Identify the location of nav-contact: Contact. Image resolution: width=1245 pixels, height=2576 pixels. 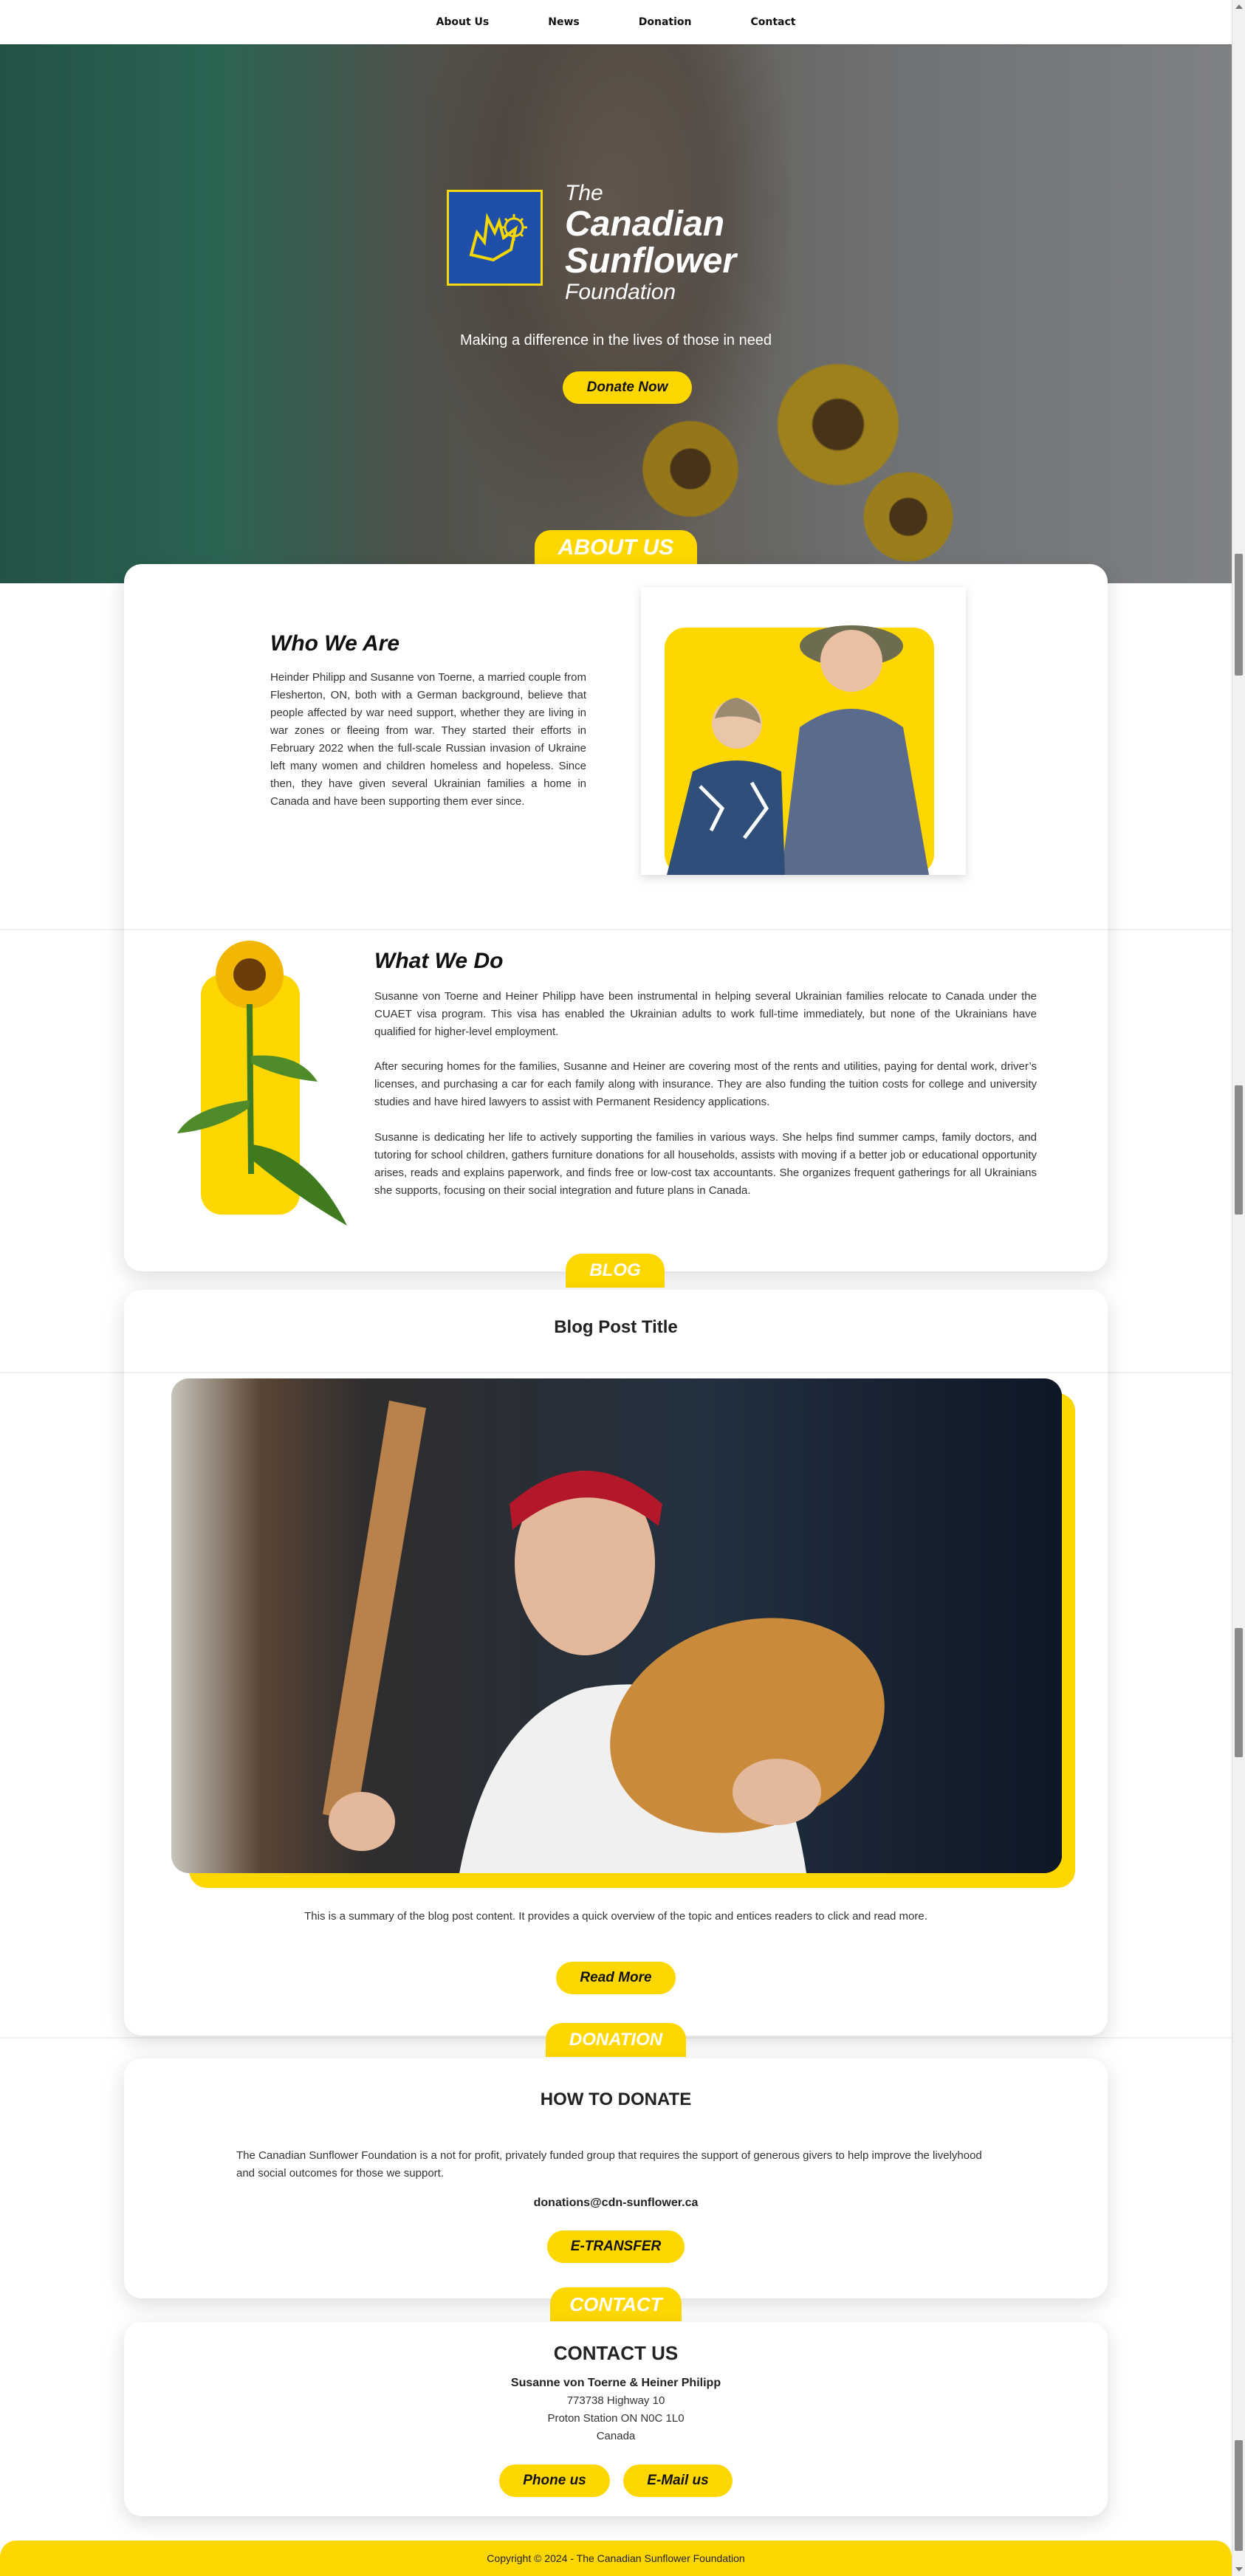
(773, 22).